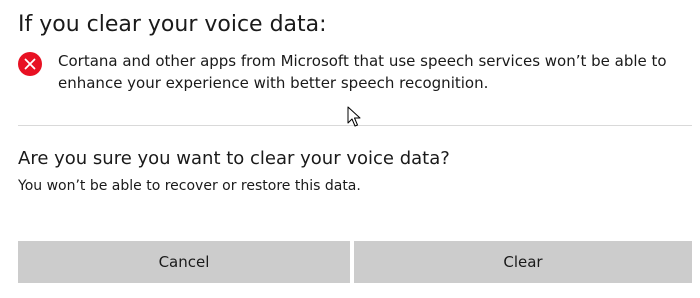 This screenshot has width=700, height=298. Describe the element at coordinates (30, 64) in the screenshot. I see `error-icon` at that location.